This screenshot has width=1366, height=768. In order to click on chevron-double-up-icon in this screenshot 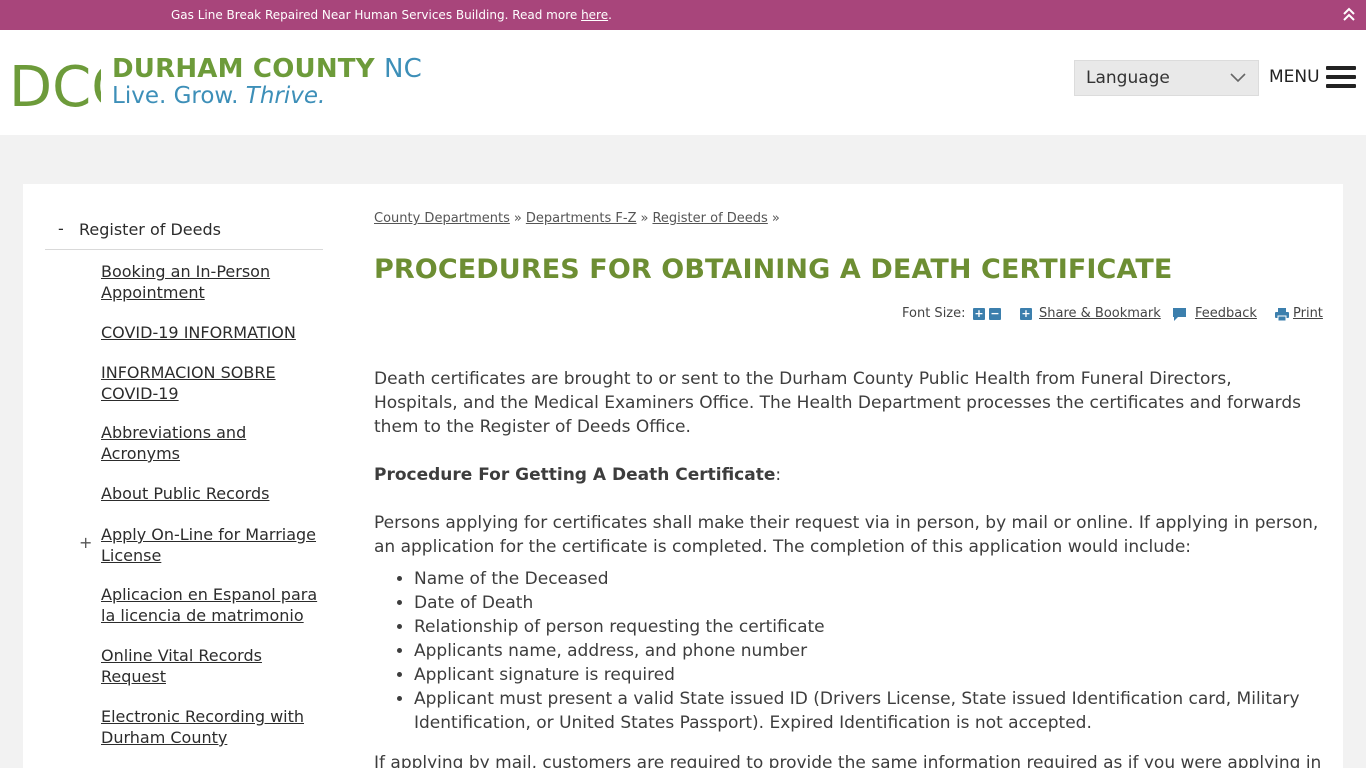, I will do `click(1349, 14)`.